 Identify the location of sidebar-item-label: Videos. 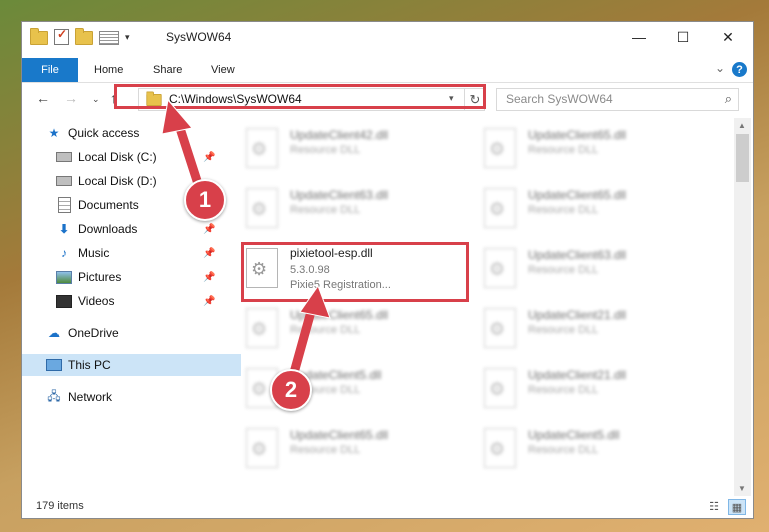
(96, 301).